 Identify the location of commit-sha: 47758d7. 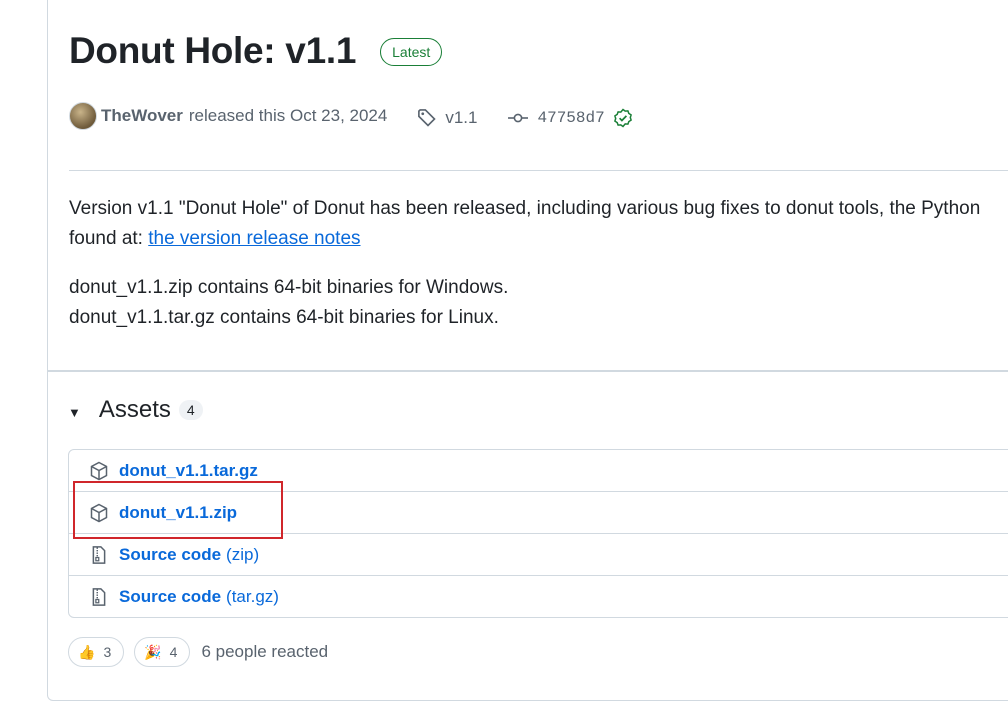
(571, 118).